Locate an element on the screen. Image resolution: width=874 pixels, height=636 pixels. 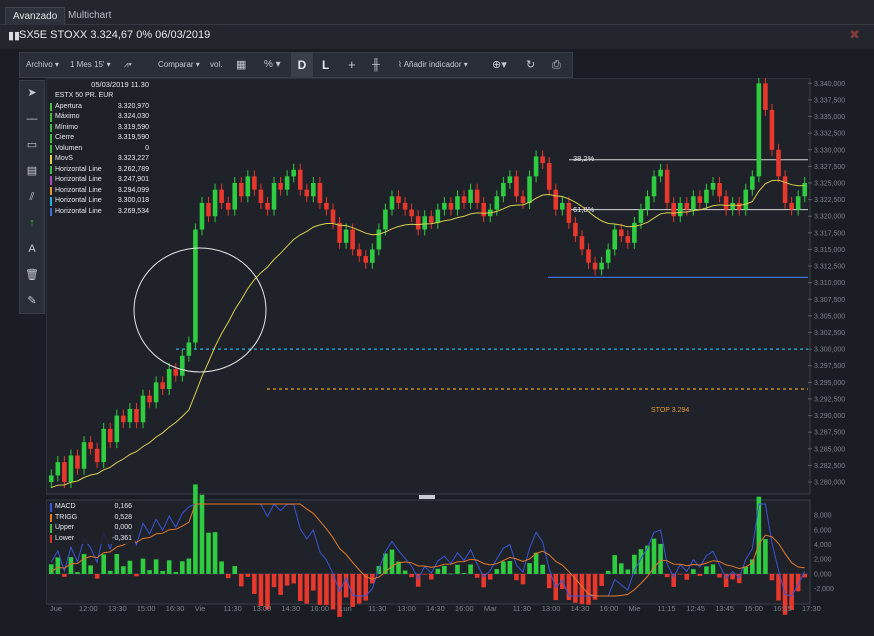
add-indicator-button: ⌇ Añadir indicador ▾ is located at coordinates (433, 65).